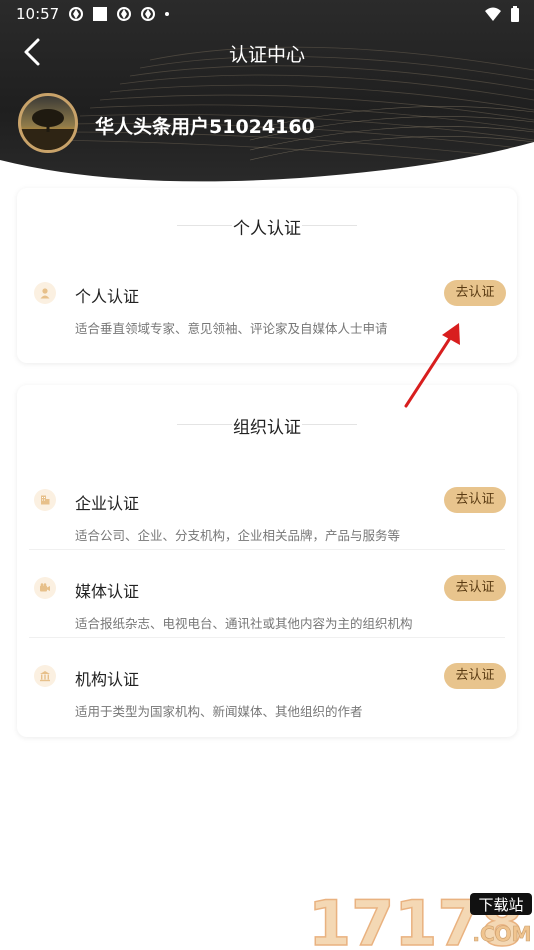 Image resolution: width=534 pixels, height=950 pixels. What do you see at coordinates (238, 535) in the screenshot?
I see `item-description: 适合公司、企业、分支机构，企业相关品牌，产品与服务等` at bounding box center [238, 535].